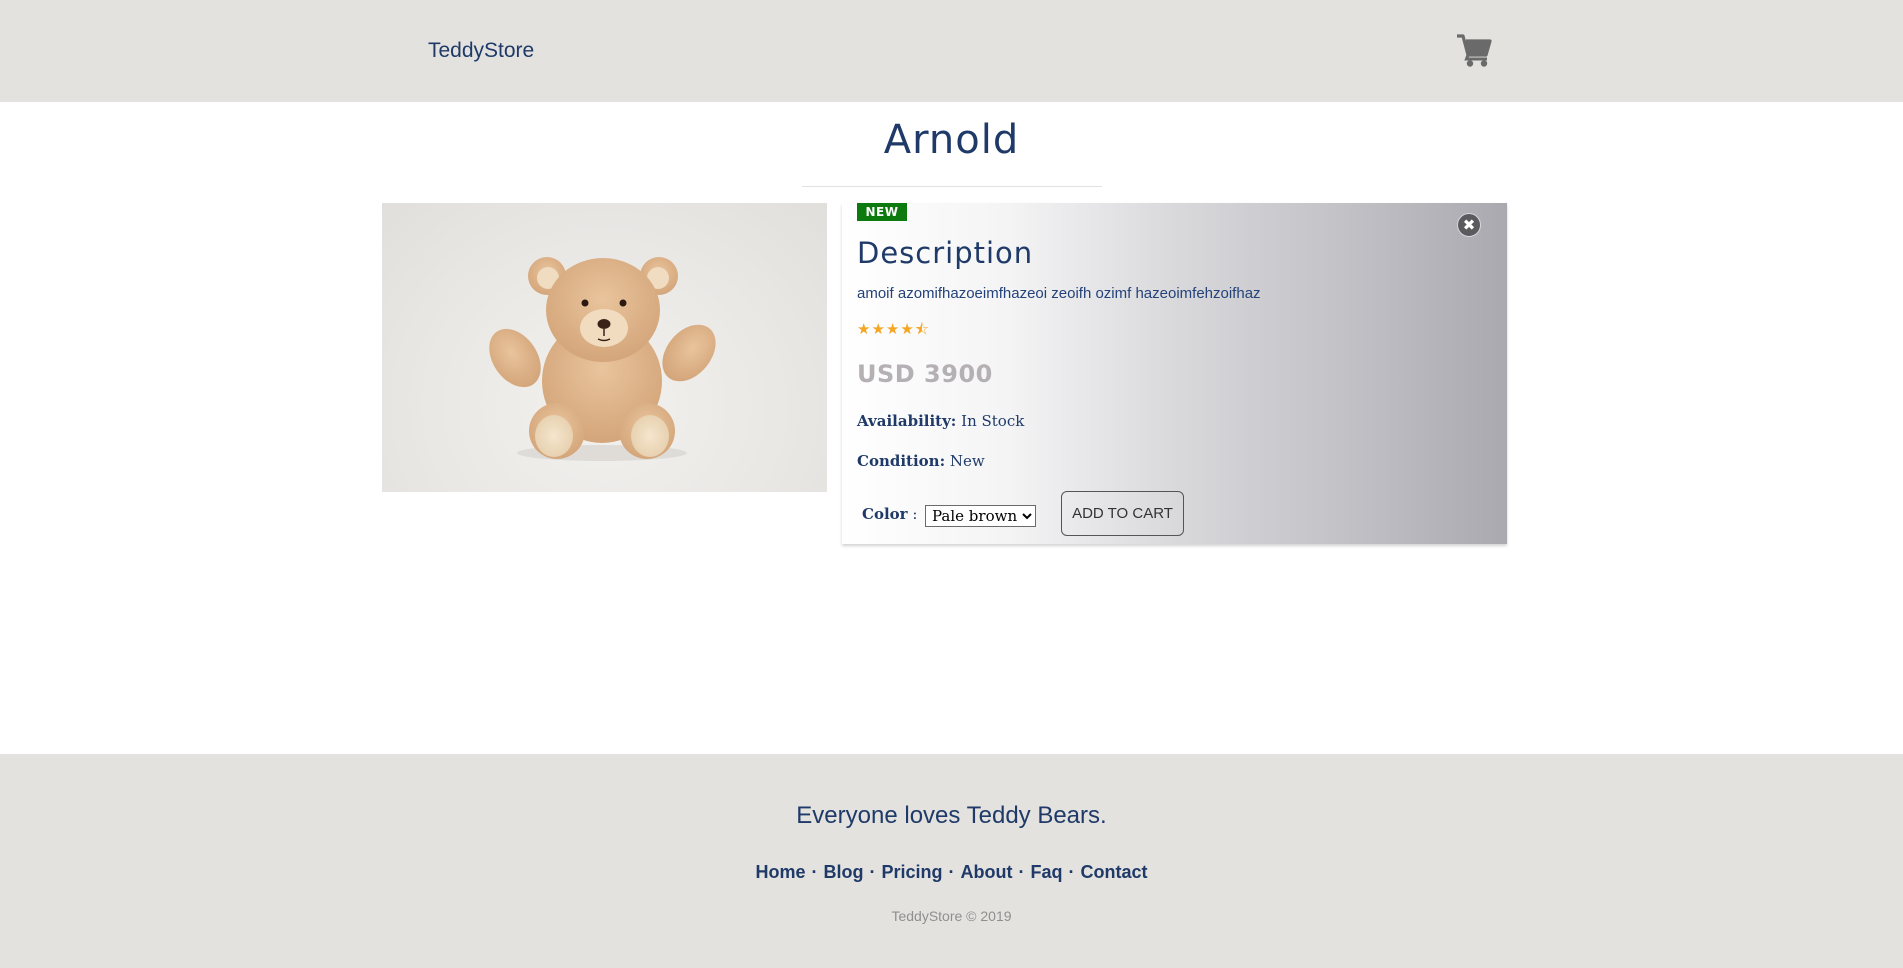  I want to click on availability-value: In Stock, so click(993, 421).